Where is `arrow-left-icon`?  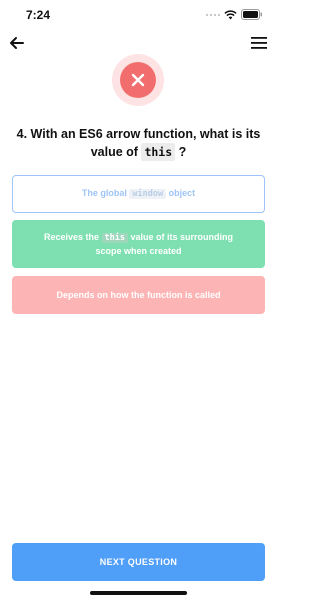
arrow-left-icon is located at coordinates (17, 43).